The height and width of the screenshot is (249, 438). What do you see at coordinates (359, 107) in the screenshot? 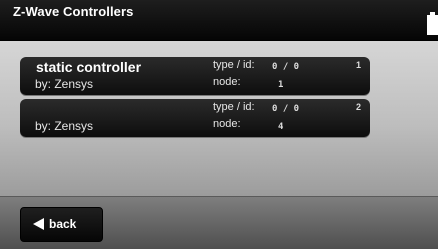
I see `controller-index: 2` at bounding box center [359, 107].